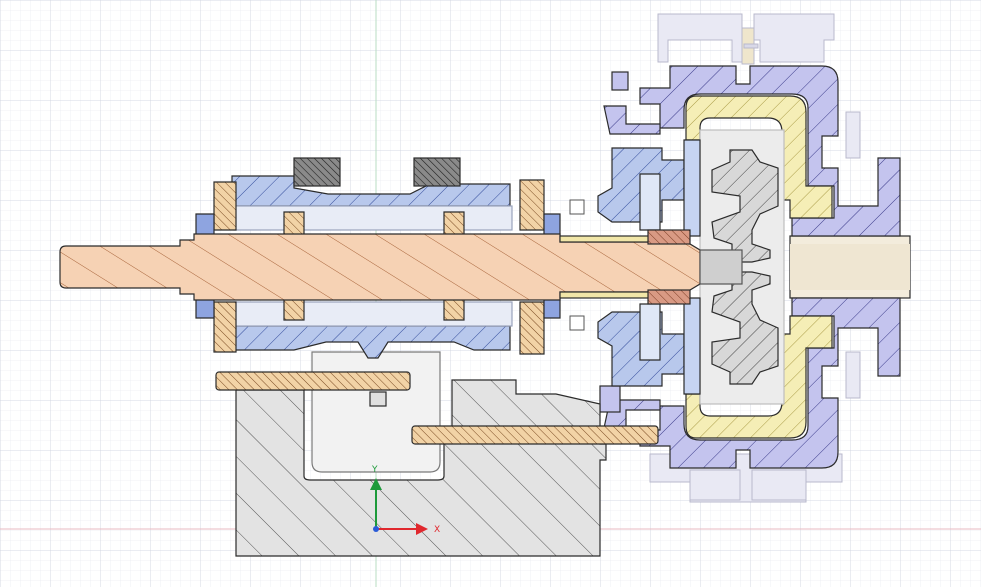 This screenshot has width=981, height=587. I want to click on x-axis-label: X, so click(437, 530).